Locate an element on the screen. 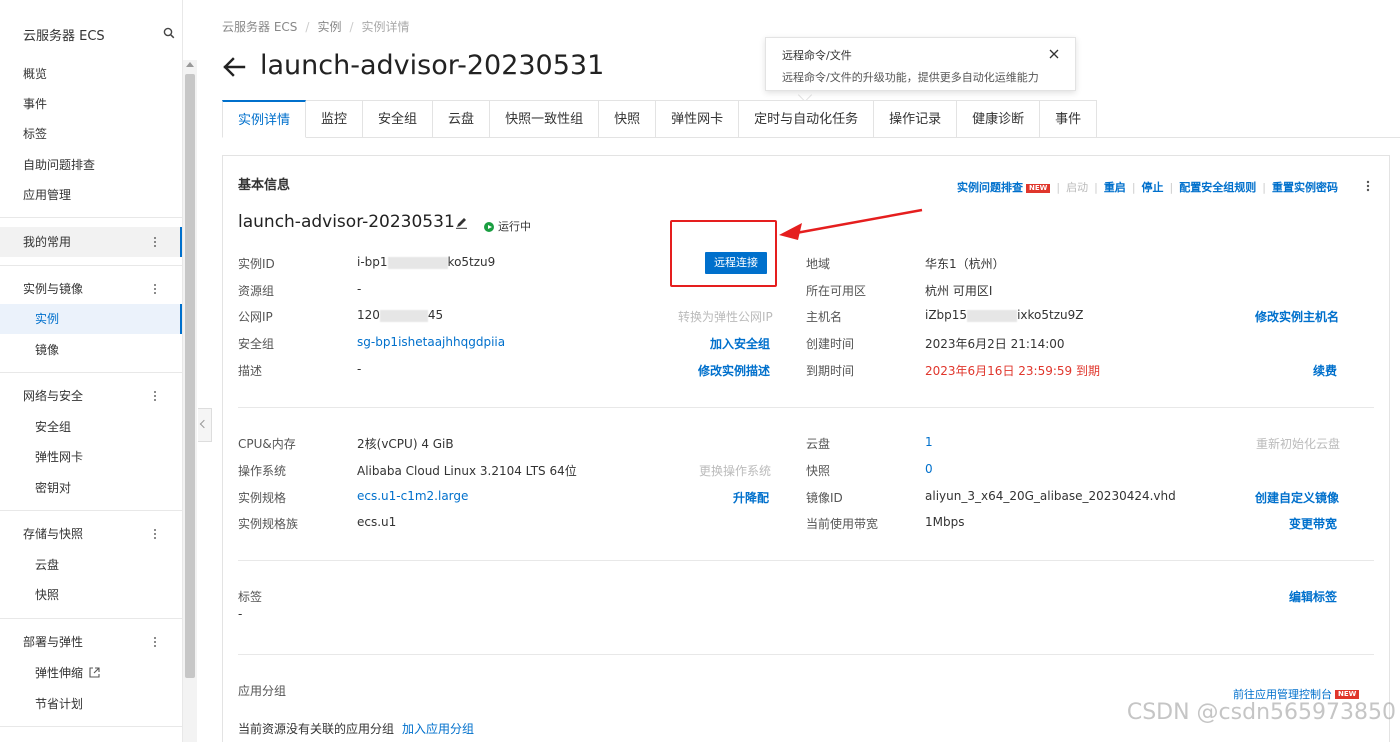 This screenshot has width=1400, height=742. more-actions-icon is located at coordinates (1368, 186).